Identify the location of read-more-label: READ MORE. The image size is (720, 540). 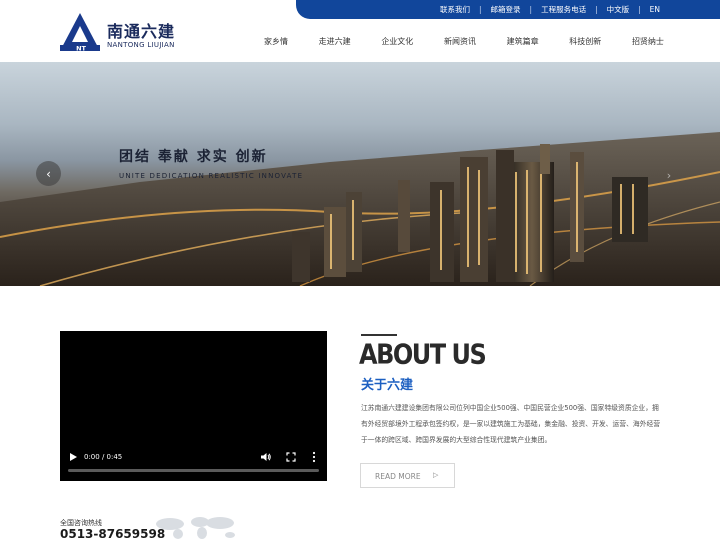
(398, 476).